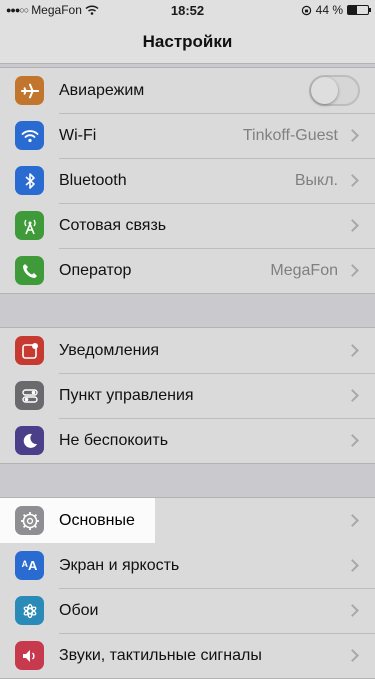 The height and width of the screenshot is (679, 375). What do you see at coordinates (102, 90) in the screenshot?
I see `row-label: Авиарежим` at bounding box center [102, 90].